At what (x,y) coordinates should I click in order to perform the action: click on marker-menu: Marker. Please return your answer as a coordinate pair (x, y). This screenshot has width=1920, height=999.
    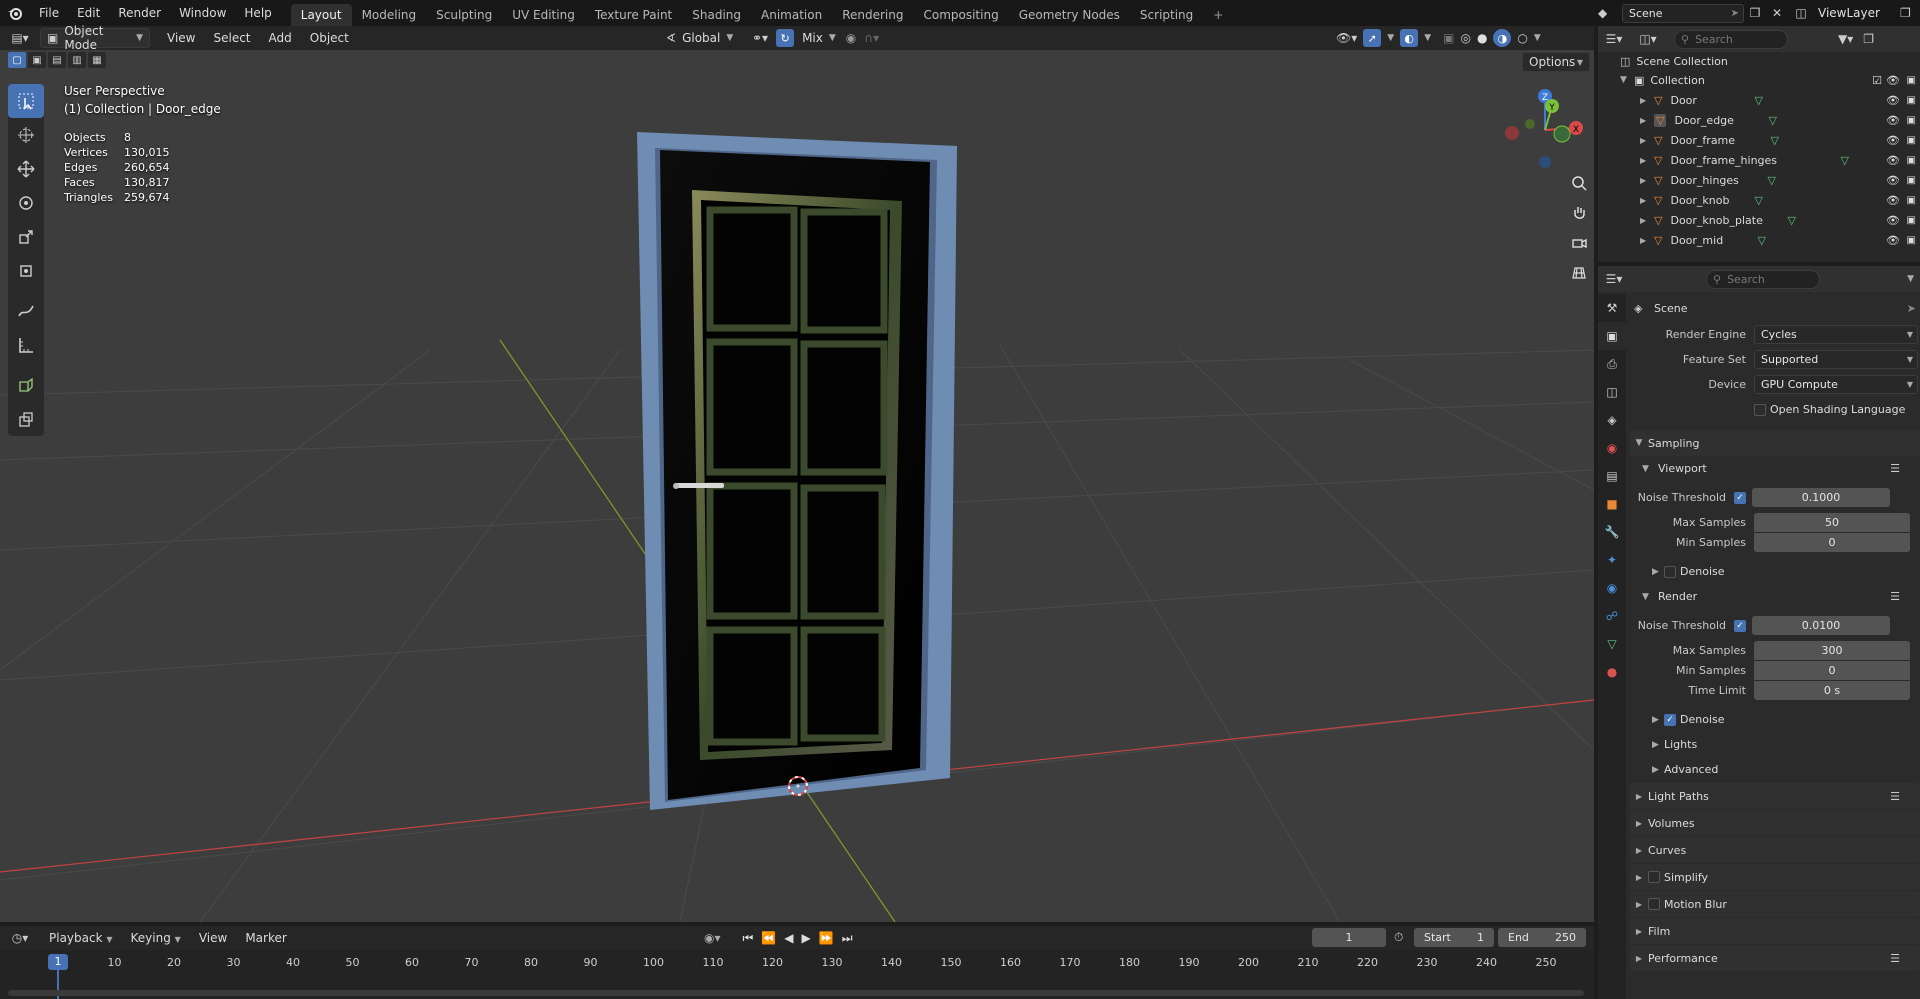
    Looking at the image, I should click on (265, 938).